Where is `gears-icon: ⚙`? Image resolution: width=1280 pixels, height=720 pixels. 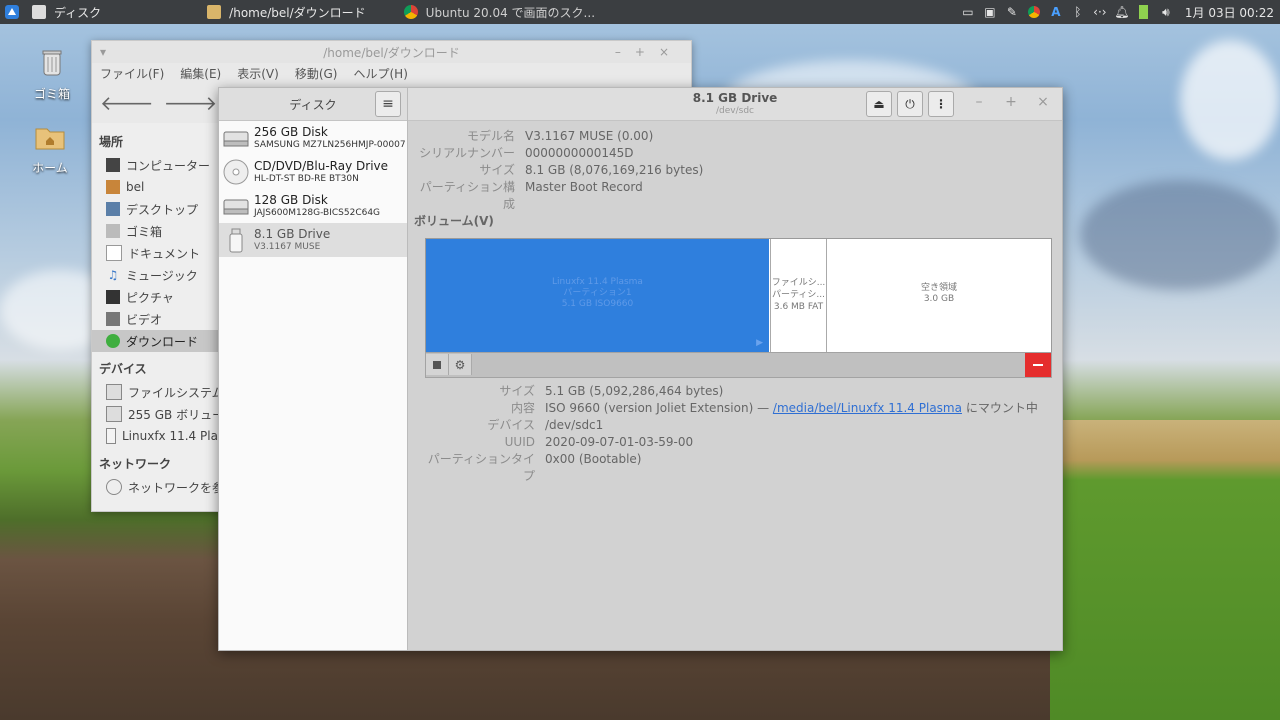
gears-icon: ⚙ is located at coordinates (460, 364).